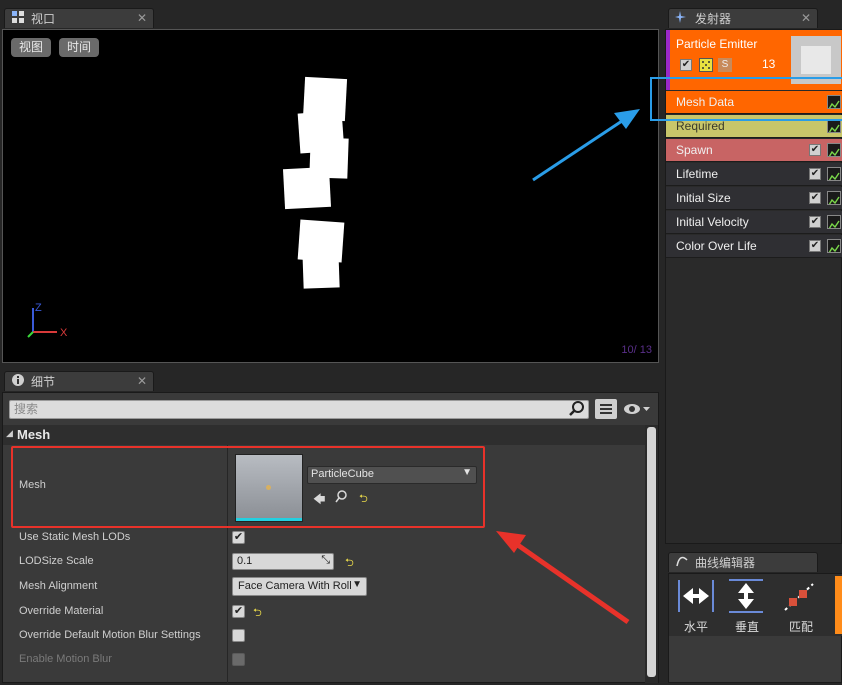  Describe the element at coordinates (627, 119) in the screenshot. I see `annotation-blue-arrowhead` at that location.